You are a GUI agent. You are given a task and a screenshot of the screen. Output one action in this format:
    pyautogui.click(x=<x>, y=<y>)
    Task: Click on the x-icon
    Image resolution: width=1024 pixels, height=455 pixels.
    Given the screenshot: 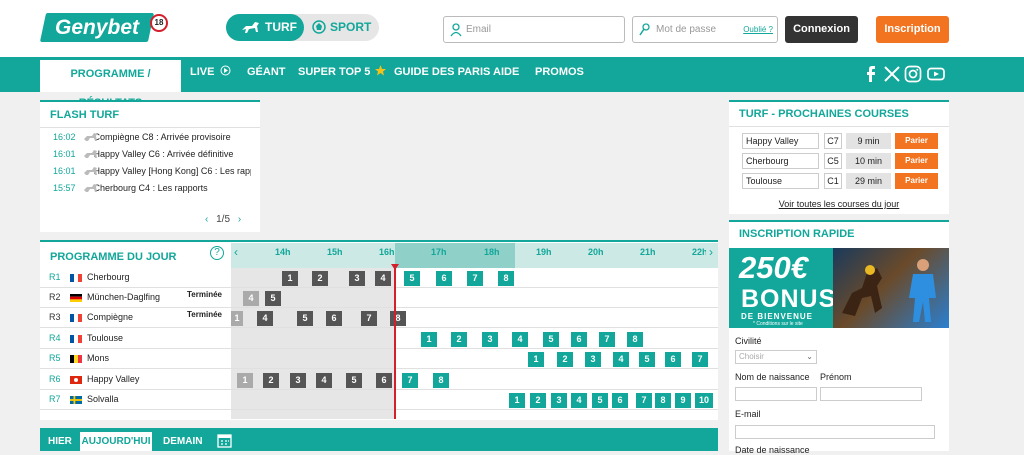 What is the action you would take?
    pyautogui.click(x=892, y=74)
    